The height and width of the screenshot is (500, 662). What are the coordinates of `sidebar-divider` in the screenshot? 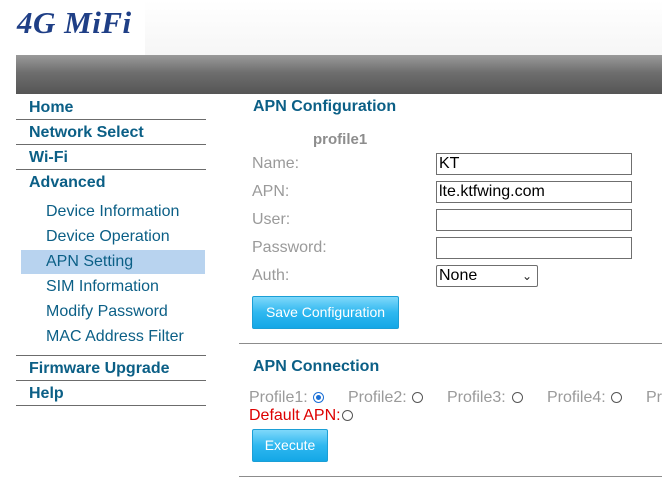 It's located at (111, 355).